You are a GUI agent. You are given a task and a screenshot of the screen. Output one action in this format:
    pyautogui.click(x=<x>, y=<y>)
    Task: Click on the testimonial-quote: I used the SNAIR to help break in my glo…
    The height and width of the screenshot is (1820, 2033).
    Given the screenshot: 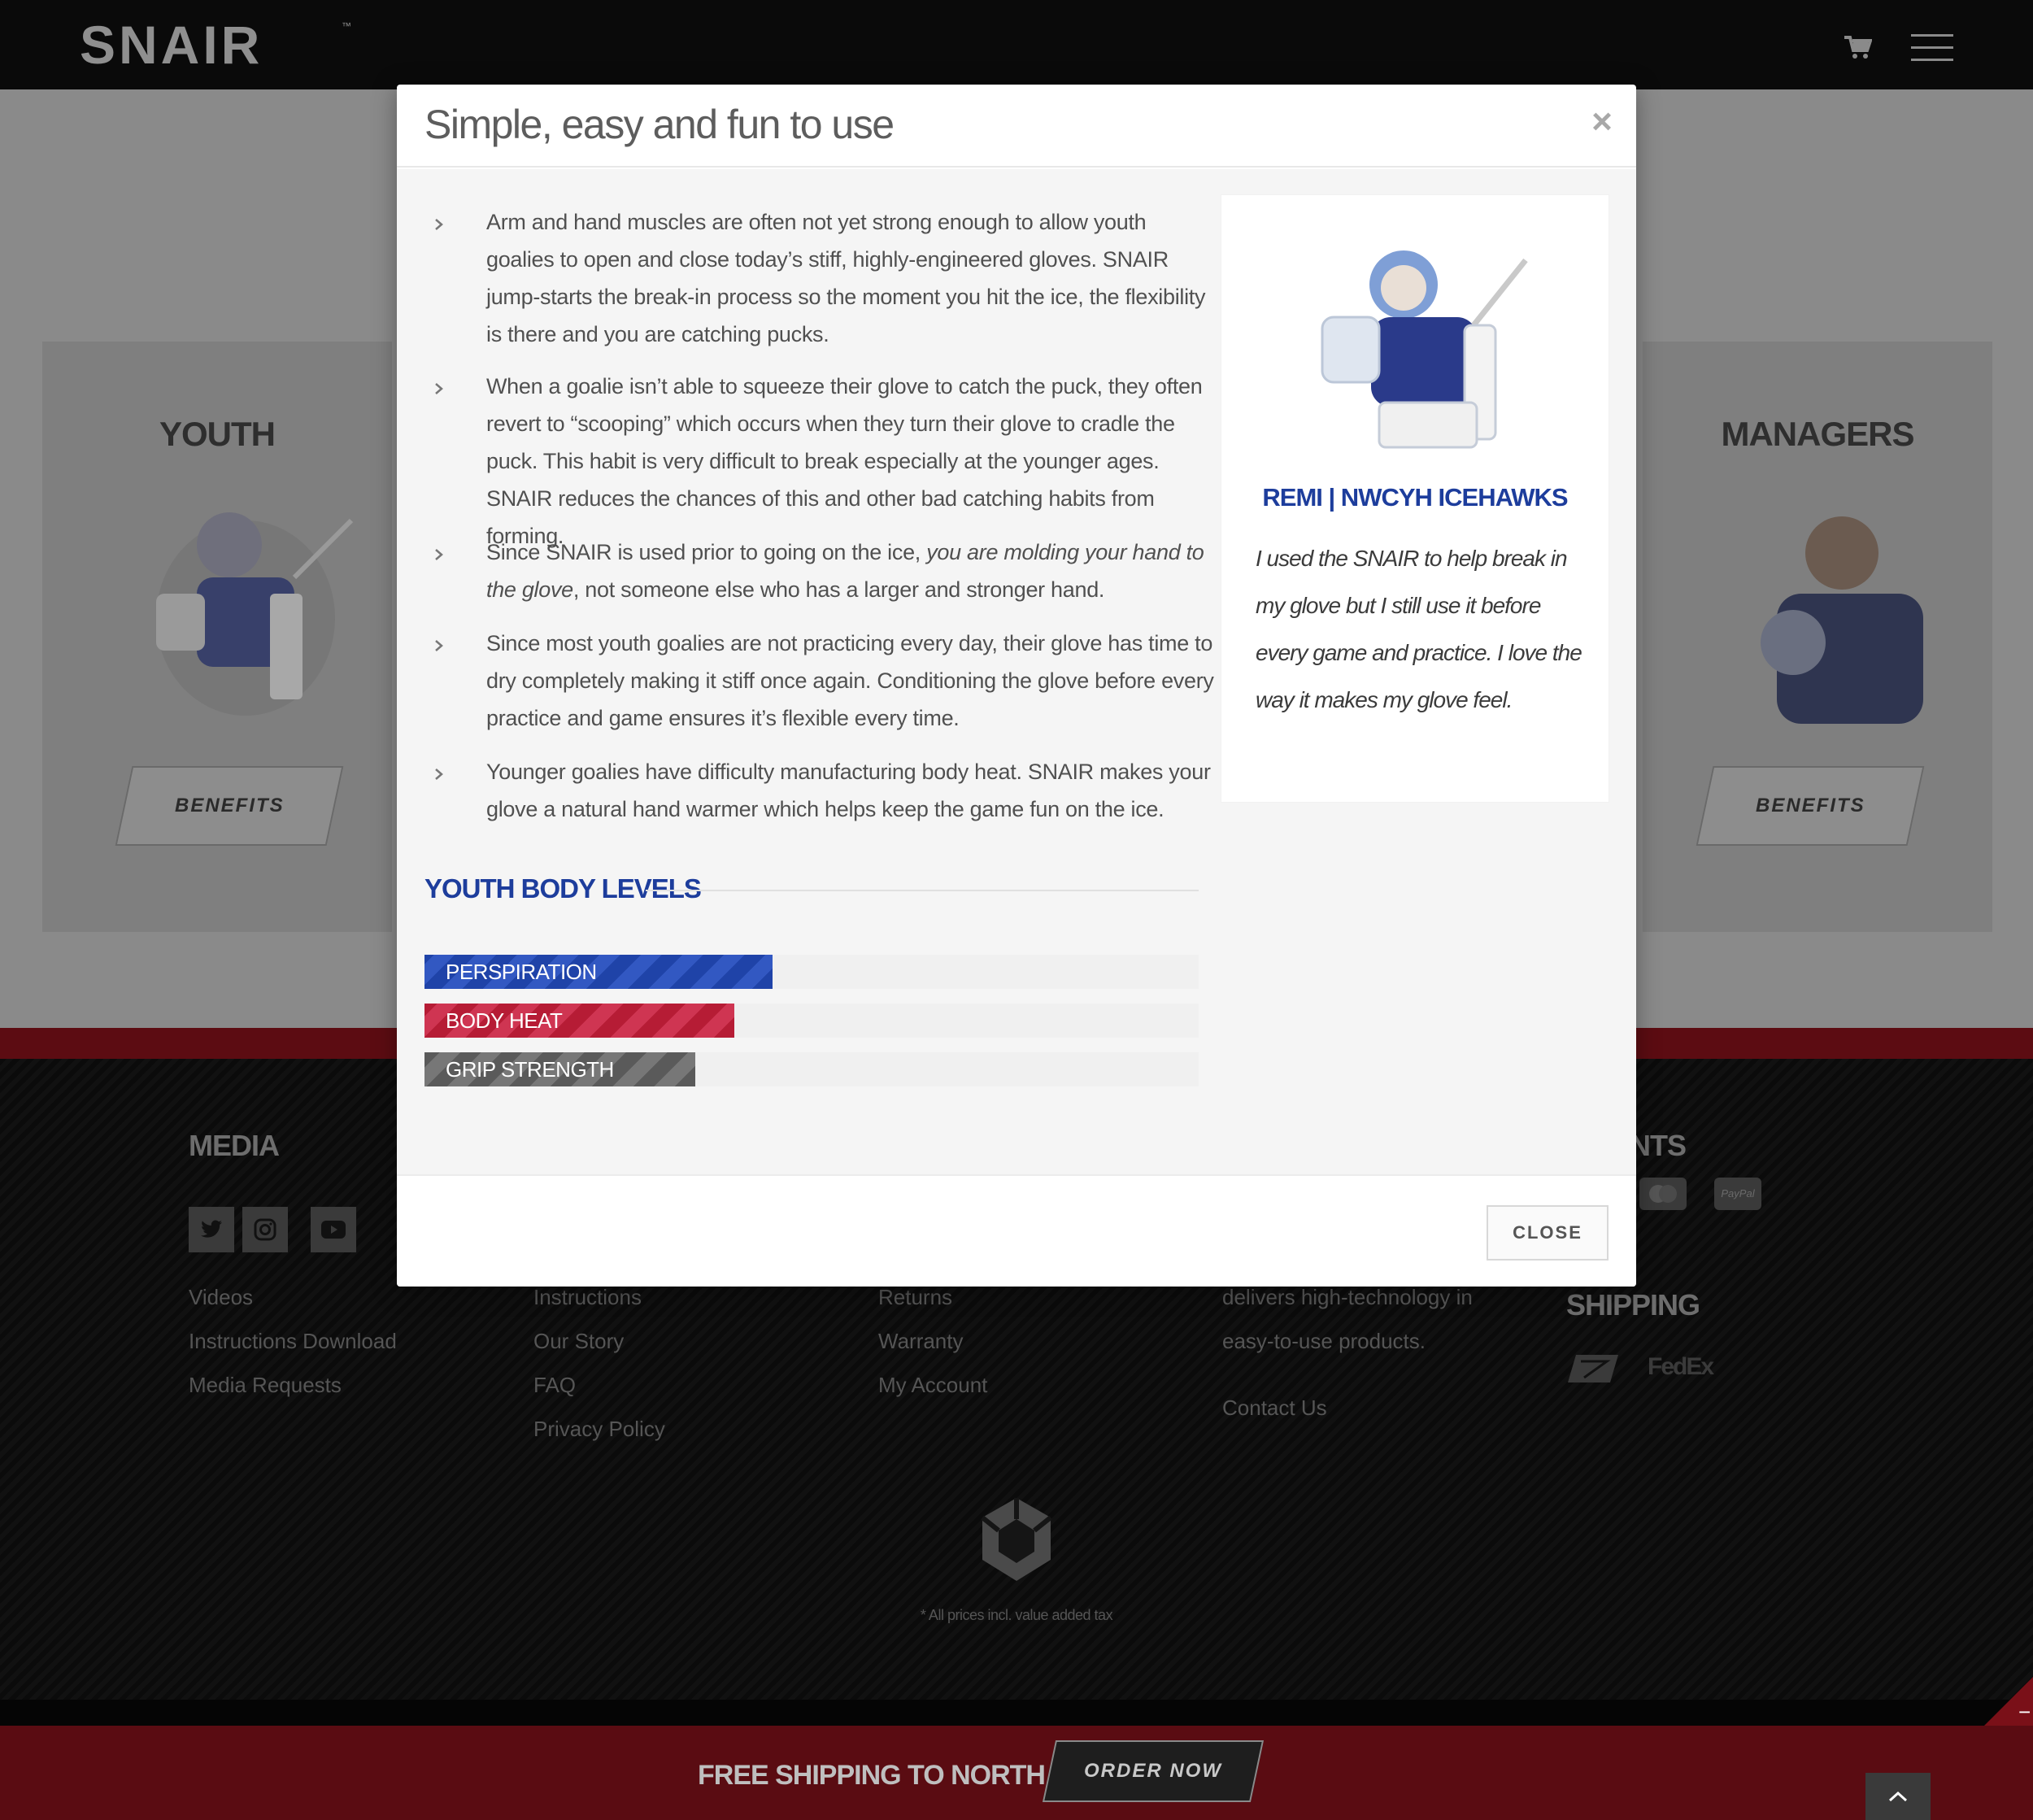 What is the action you would take?
    pyautogui.click(x=1419, y=629)
    